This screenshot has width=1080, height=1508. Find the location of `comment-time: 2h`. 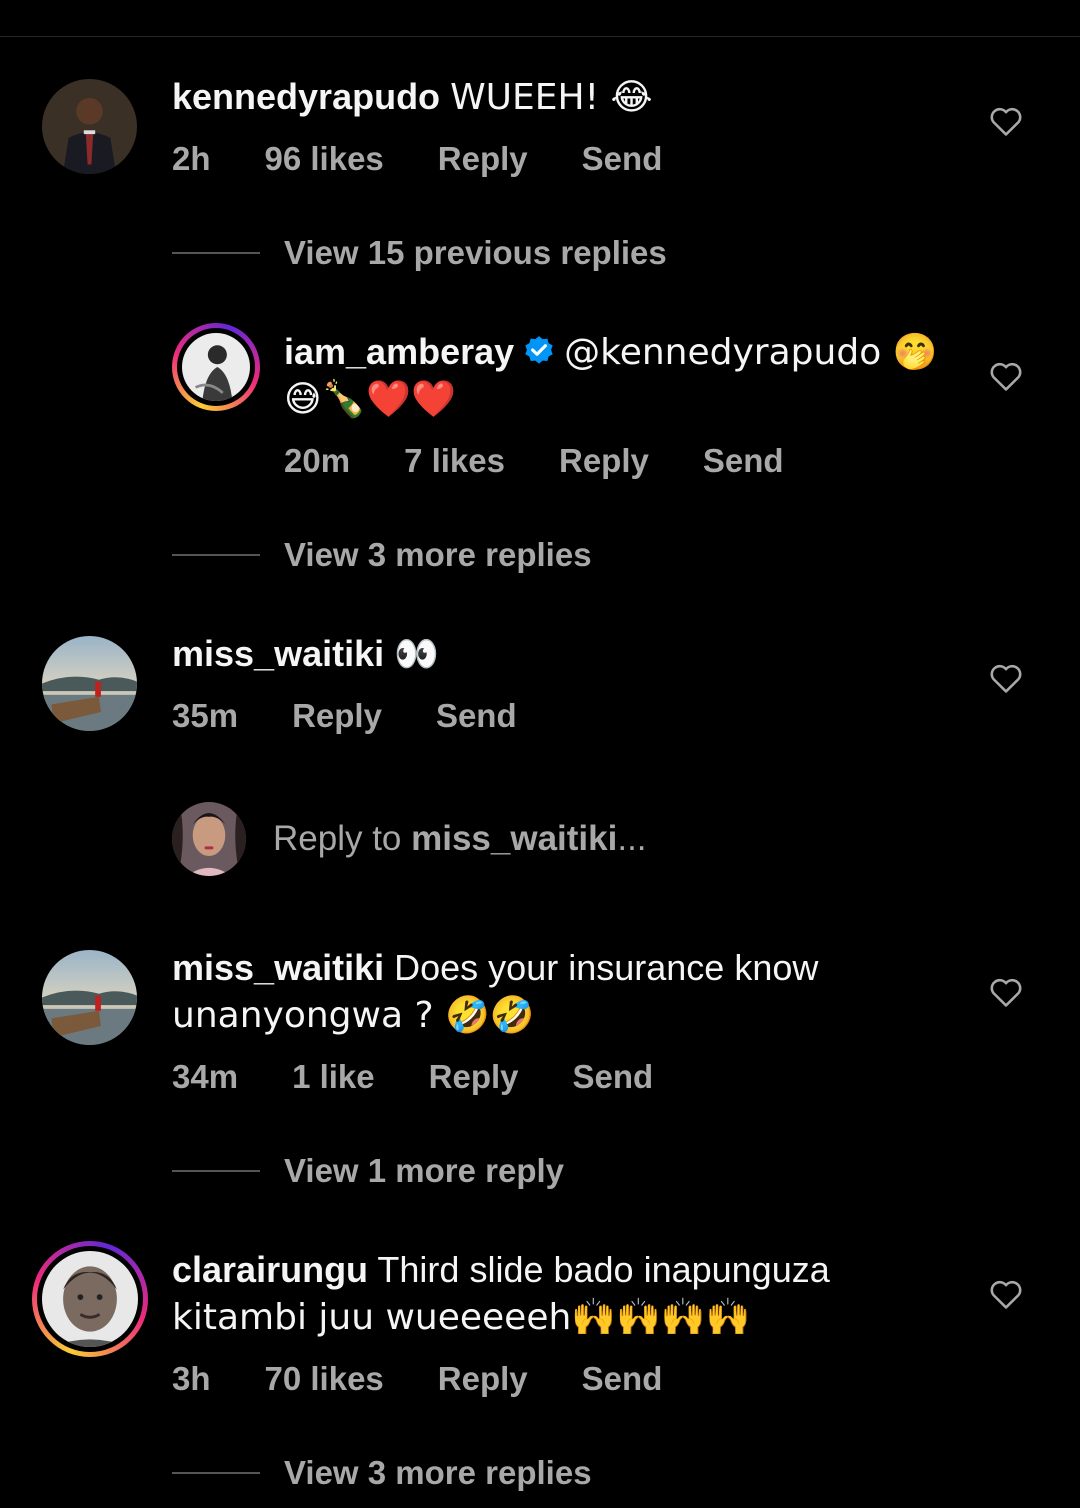

comment-time: 2h is located at coordinates (191, 158).